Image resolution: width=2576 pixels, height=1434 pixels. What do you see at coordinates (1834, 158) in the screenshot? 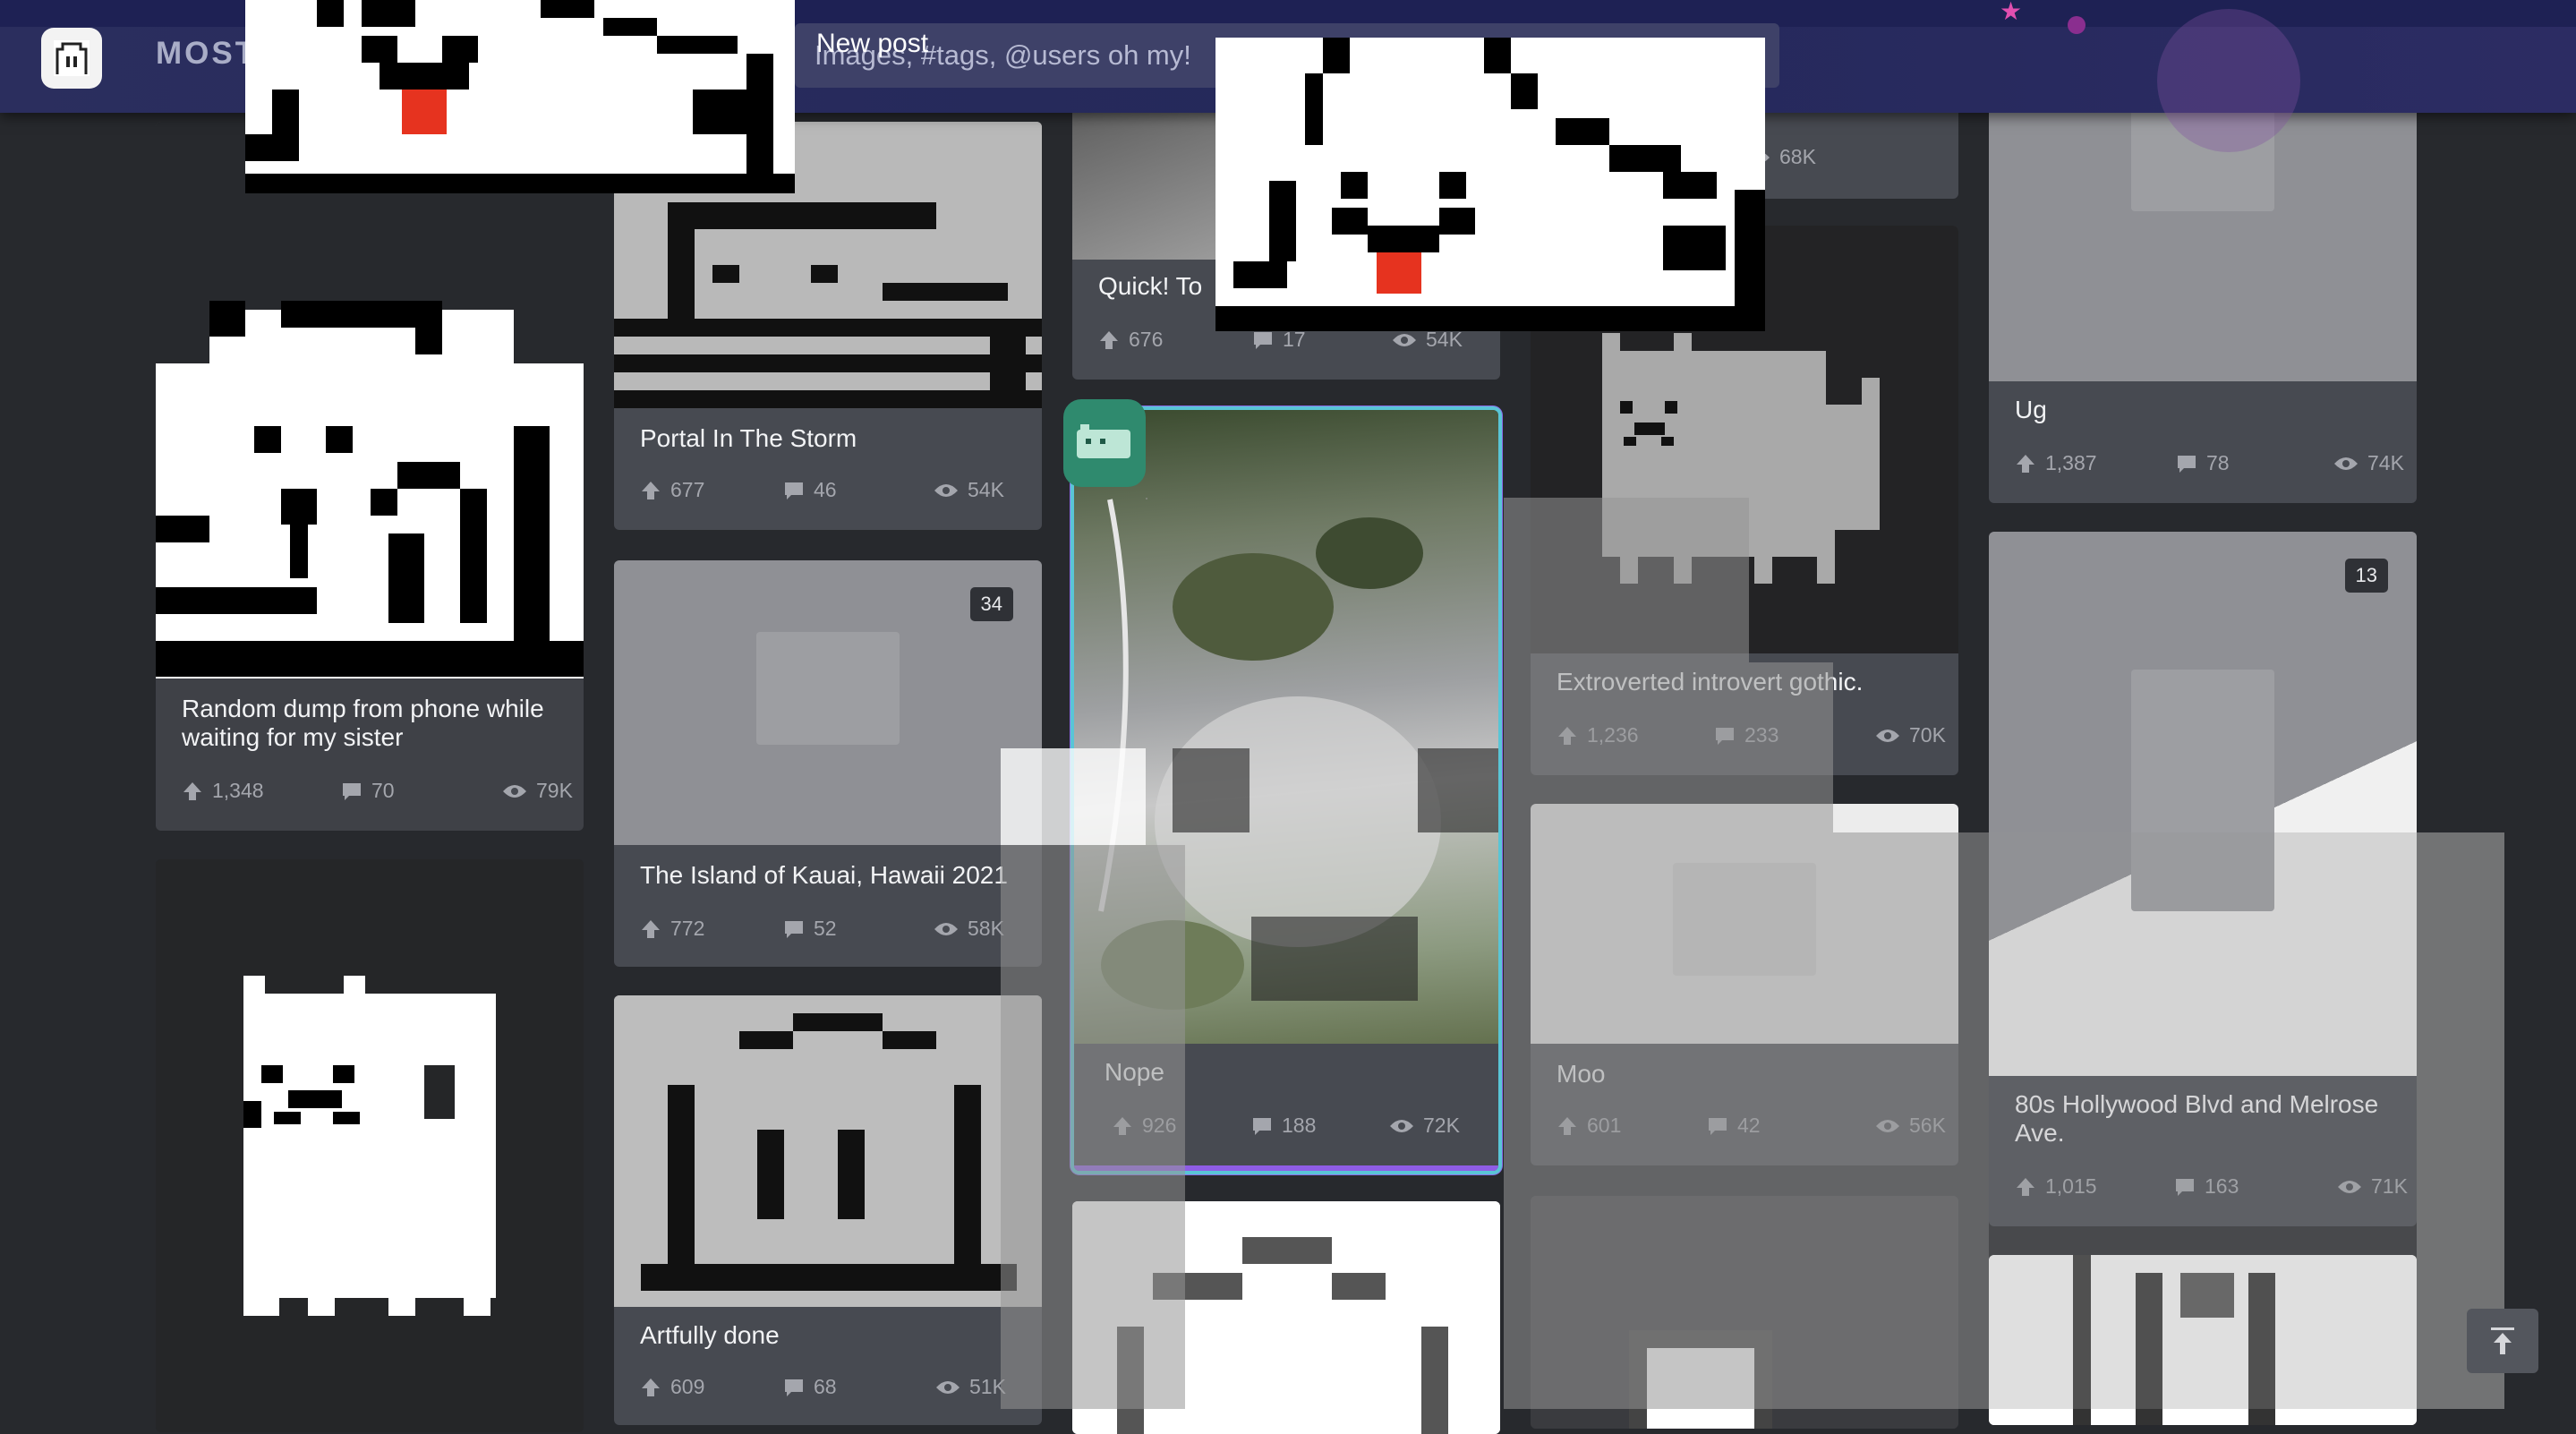
I see `post-stats: 68K` at bounding box center [1834, 158].